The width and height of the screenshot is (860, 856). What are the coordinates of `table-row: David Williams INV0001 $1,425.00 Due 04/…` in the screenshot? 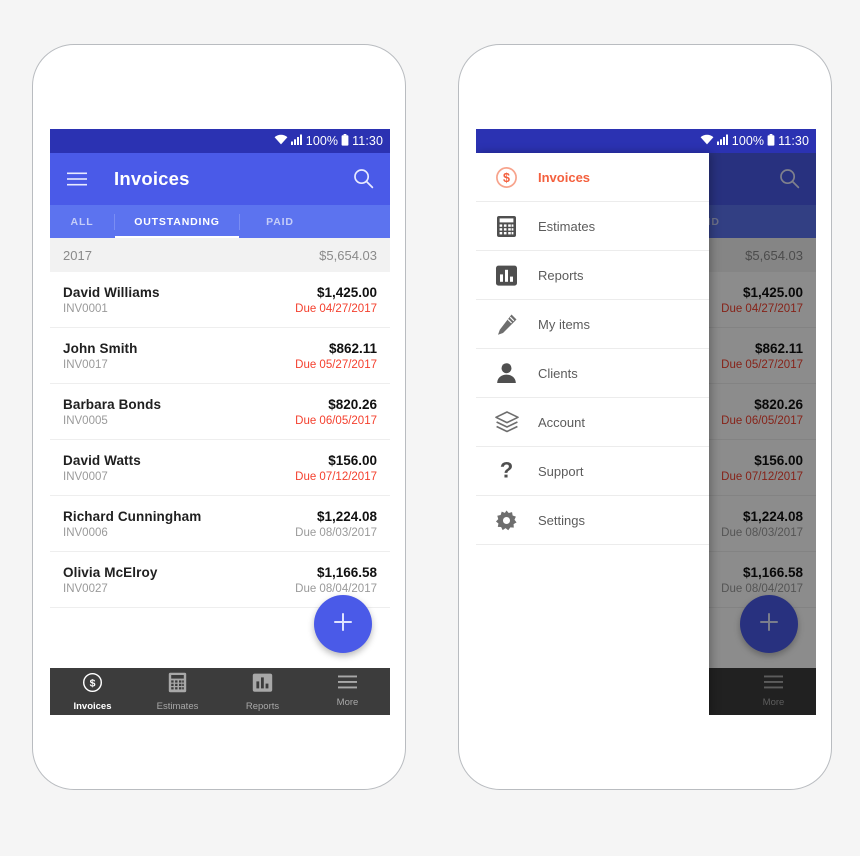 It's located at (220, 300).